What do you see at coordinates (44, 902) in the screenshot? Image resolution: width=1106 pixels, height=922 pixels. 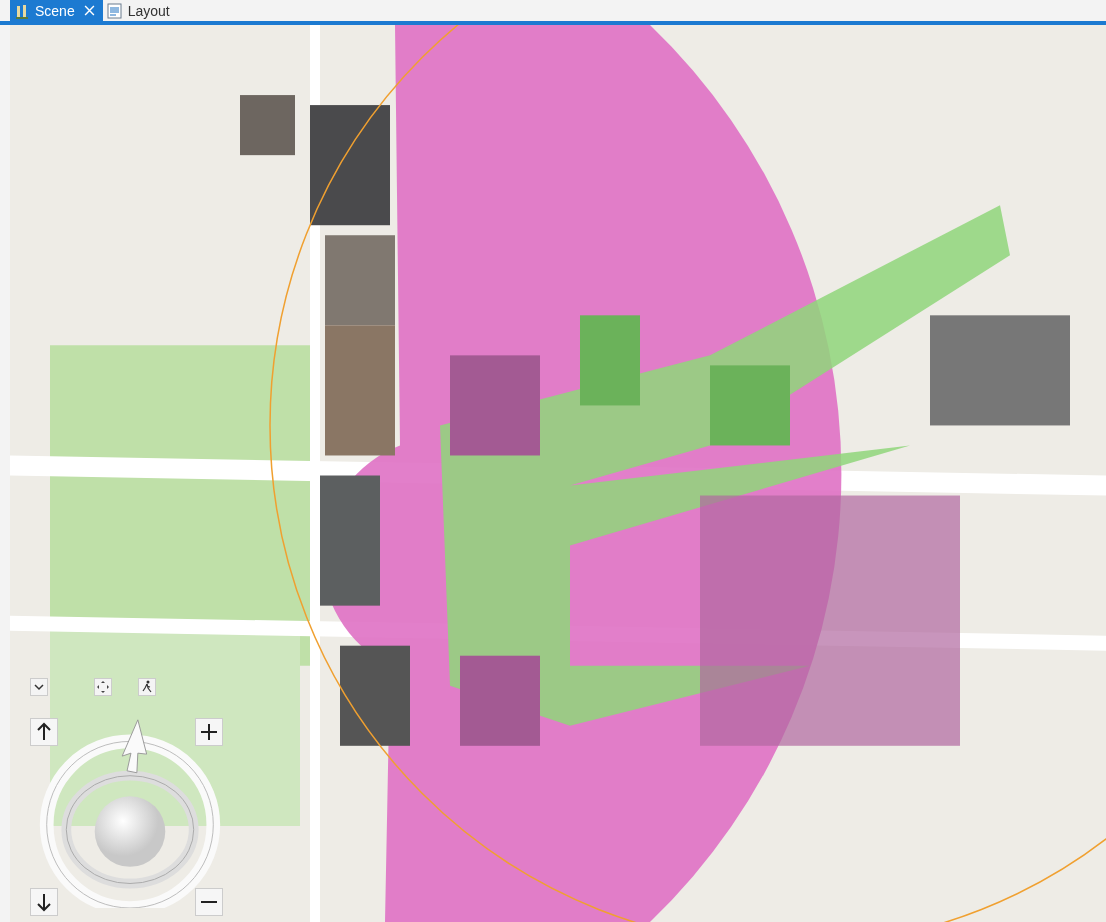 I see `arrow-down-icon` at bounding box center [44, 902].